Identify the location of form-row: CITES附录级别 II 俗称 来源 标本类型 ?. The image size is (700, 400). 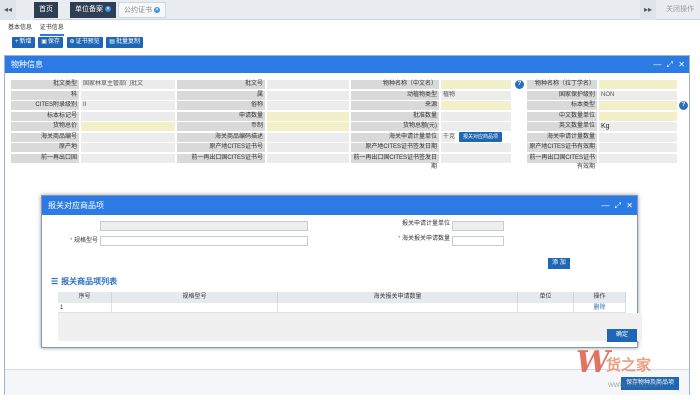
(348, 105).